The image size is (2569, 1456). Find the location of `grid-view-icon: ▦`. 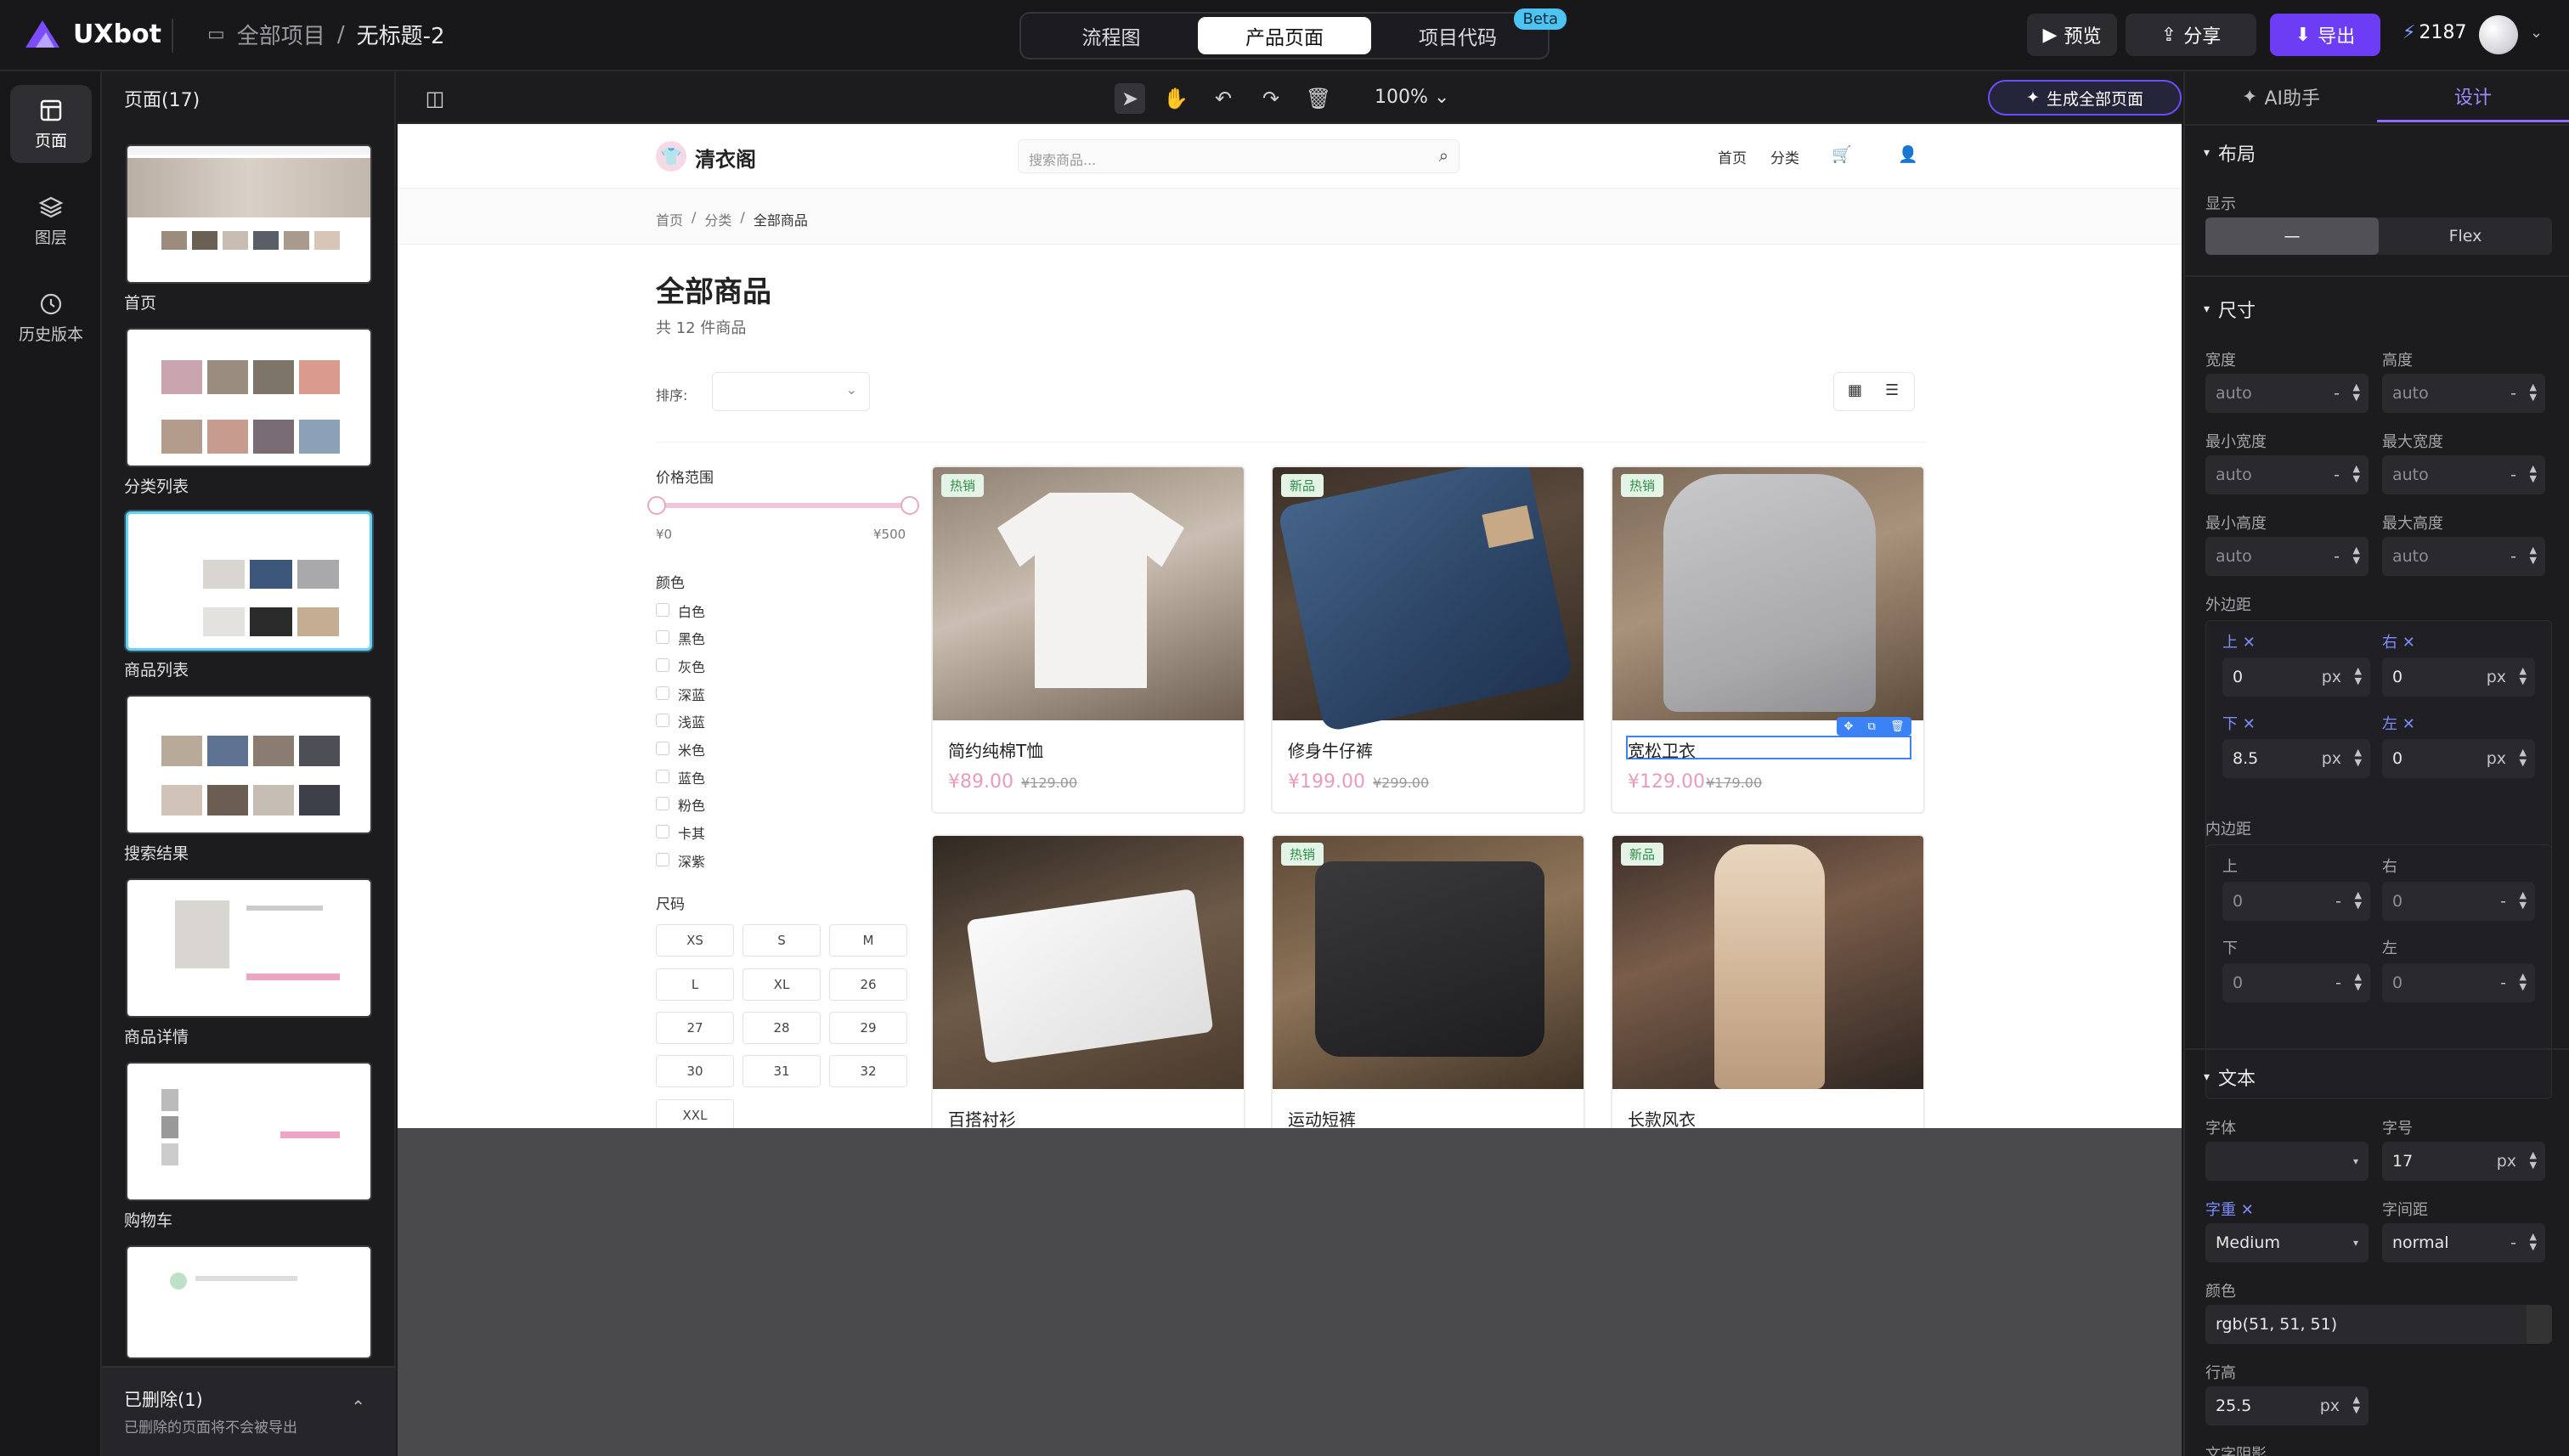

grid-view-icon: ▦ is located at coordinates (1855, 390).